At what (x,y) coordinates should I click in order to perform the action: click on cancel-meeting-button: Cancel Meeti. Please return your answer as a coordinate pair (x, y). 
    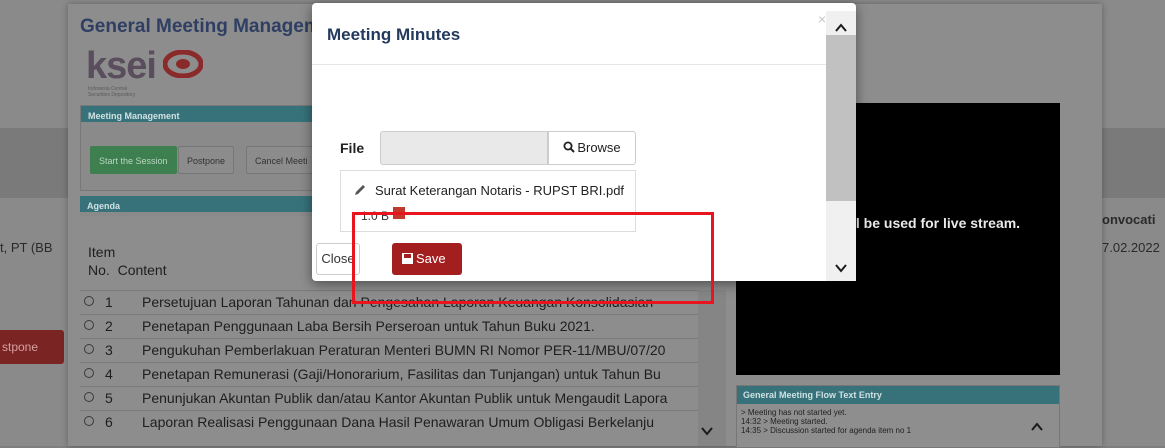
    Looking at the image, I should click on (281, 160).